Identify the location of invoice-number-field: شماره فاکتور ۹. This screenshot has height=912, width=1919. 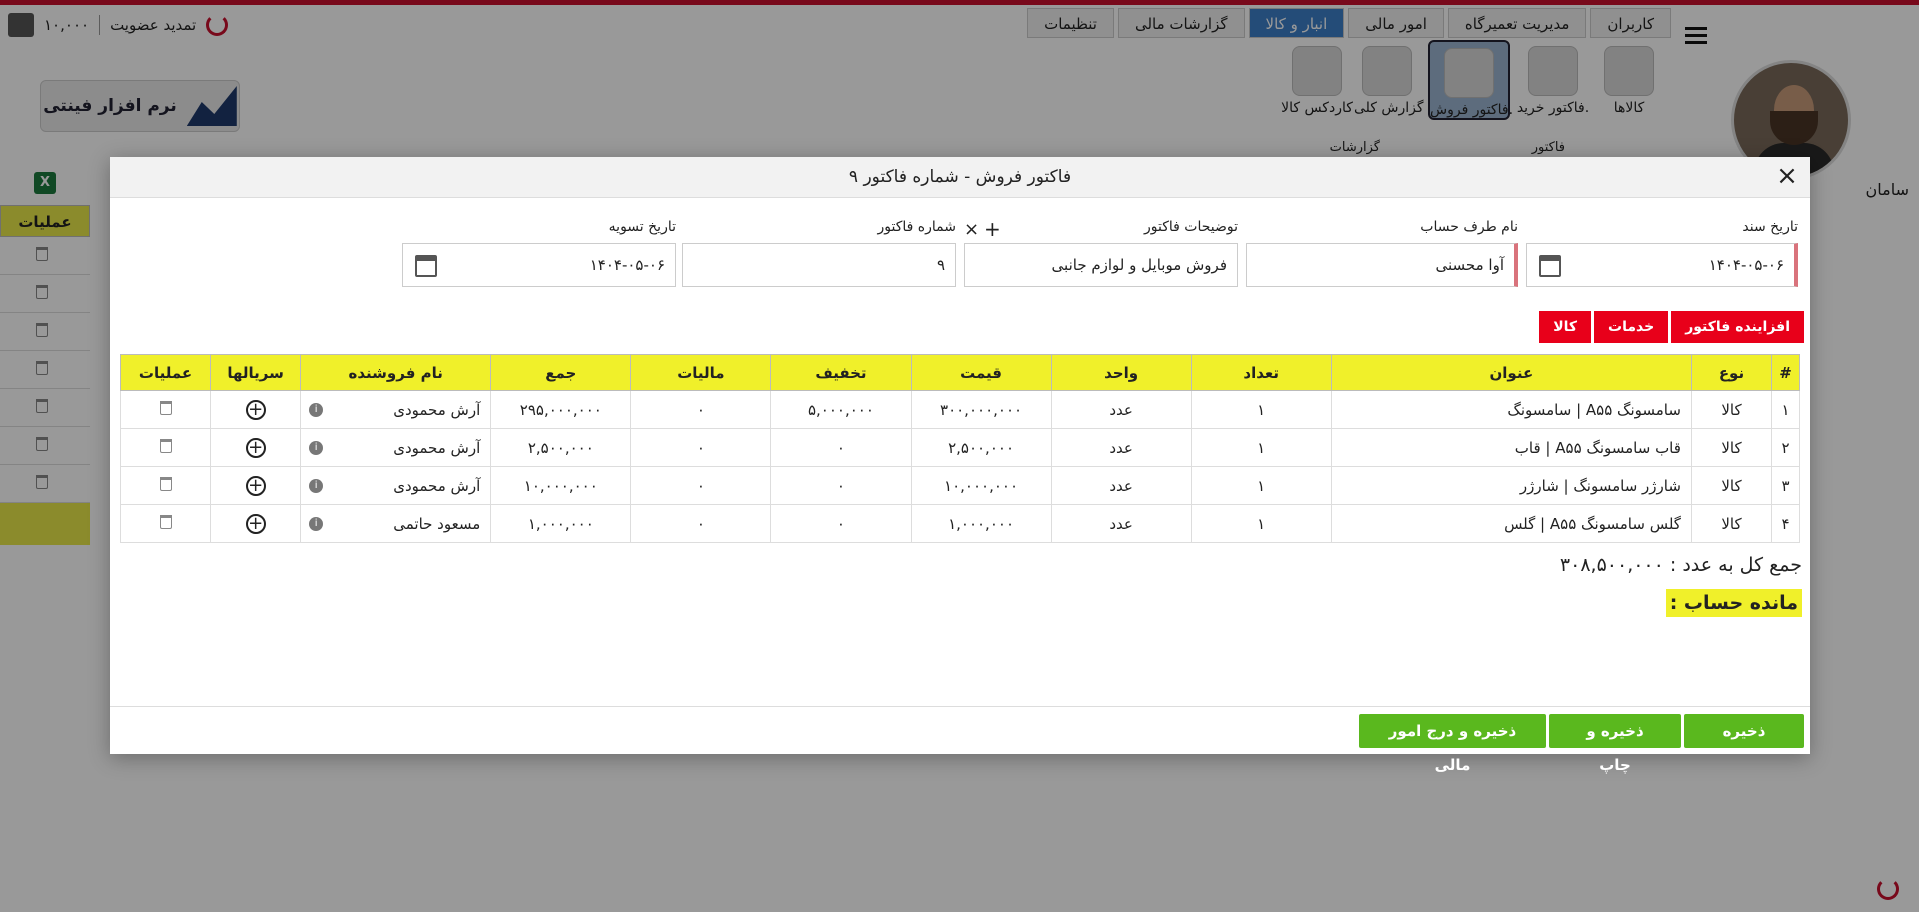
(819, 253).